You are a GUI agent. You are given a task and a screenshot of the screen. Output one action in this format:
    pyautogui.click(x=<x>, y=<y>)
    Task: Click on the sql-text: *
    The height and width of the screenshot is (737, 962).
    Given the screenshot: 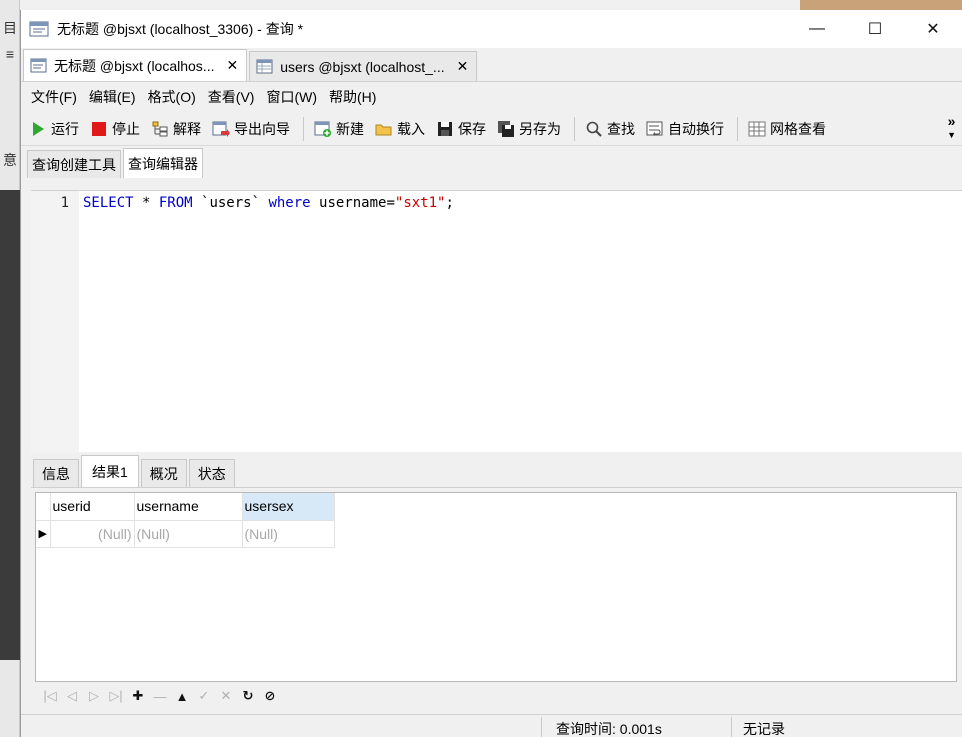 What is the action you would take?
    pyautogui.click(x=146, y=203)
    